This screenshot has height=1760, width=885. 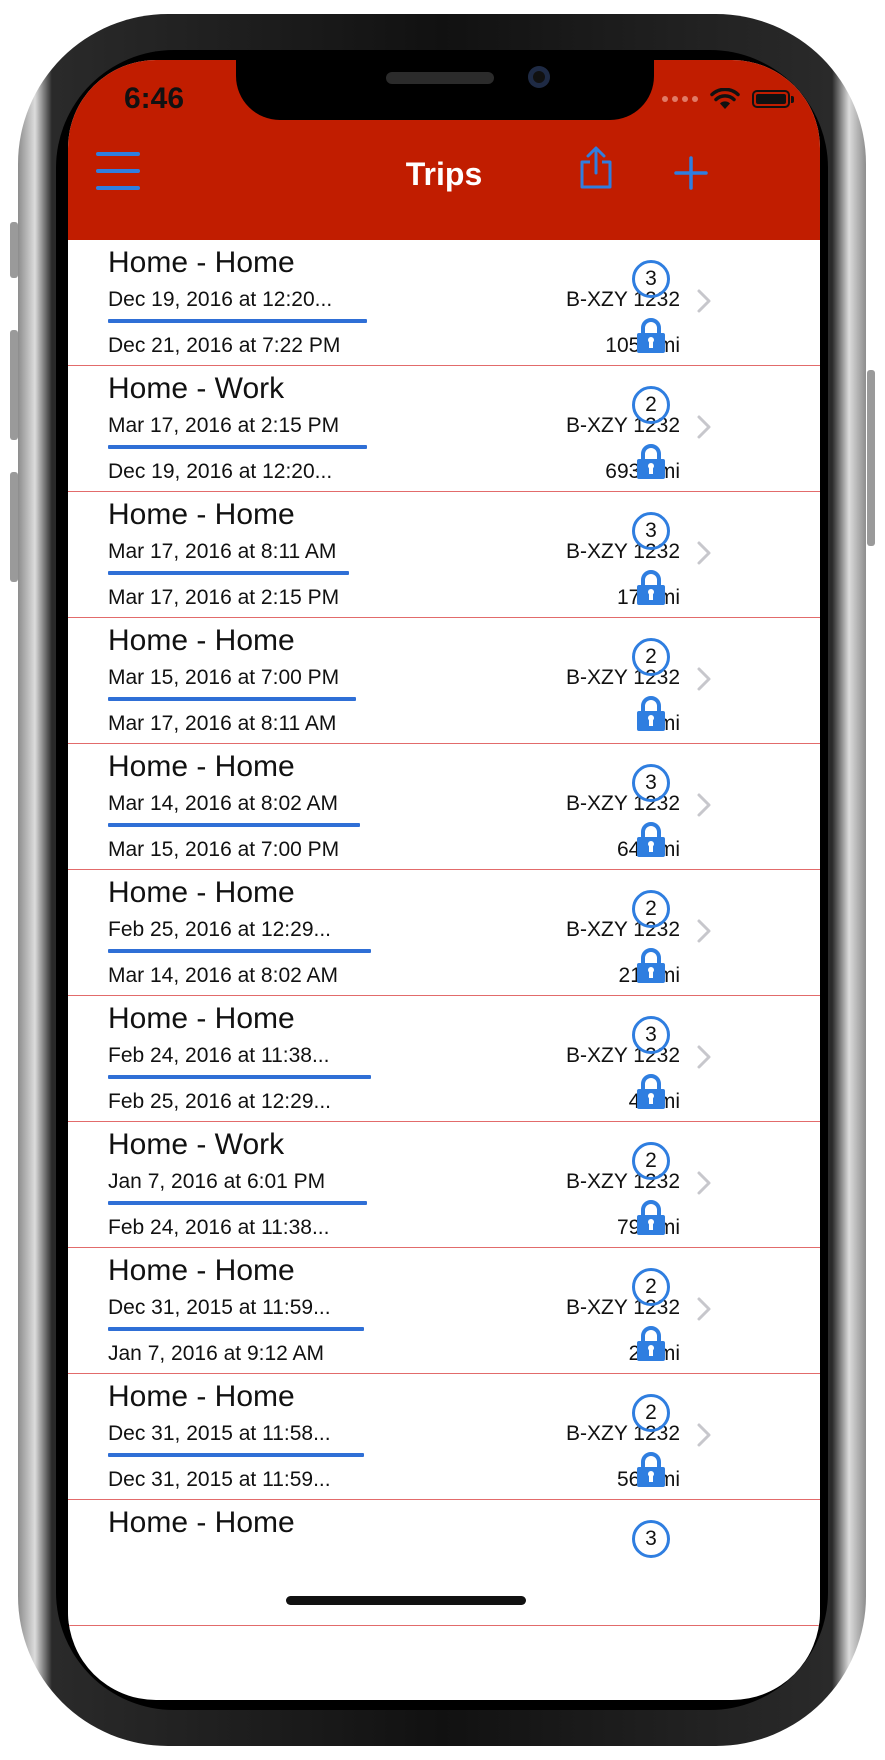 I want to click on add-trip-button, so click(x=691, y=175).